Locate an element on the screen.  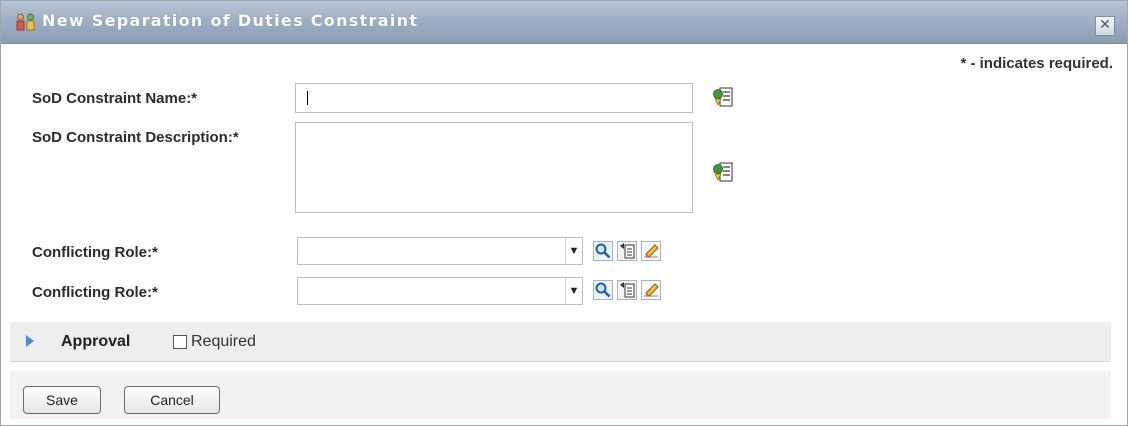
approval-section: Approval Required is located at coordinates (560, 342).